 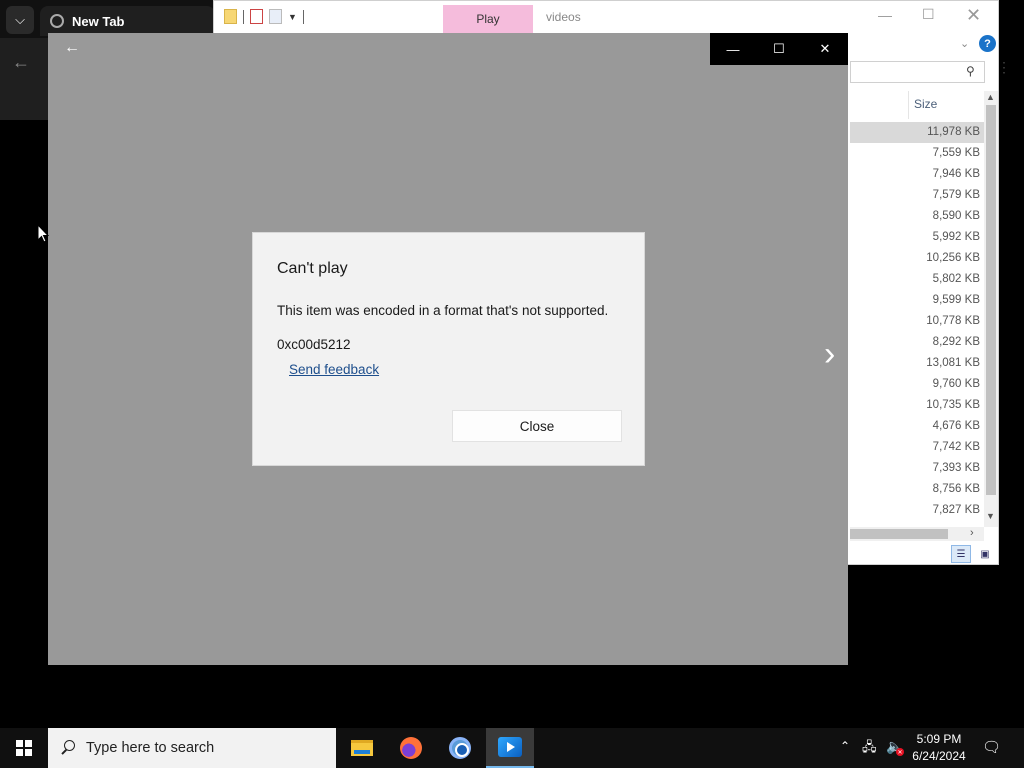 What do you see at coordinates (264, 16) in the screenshot?
I see `quick-access-toolbar: ▼` at bounding box center [264, 16].